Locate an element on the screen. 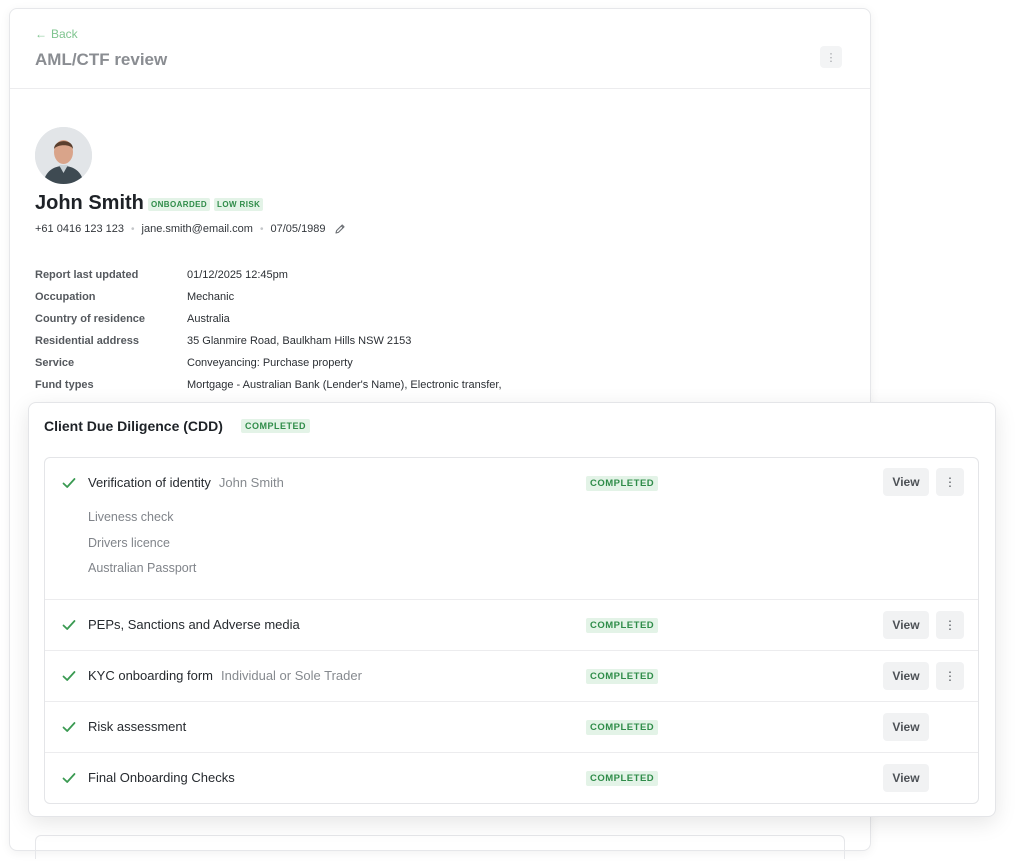  date-of-birth: 07/05/1989 is located at coordinates (298, 229).